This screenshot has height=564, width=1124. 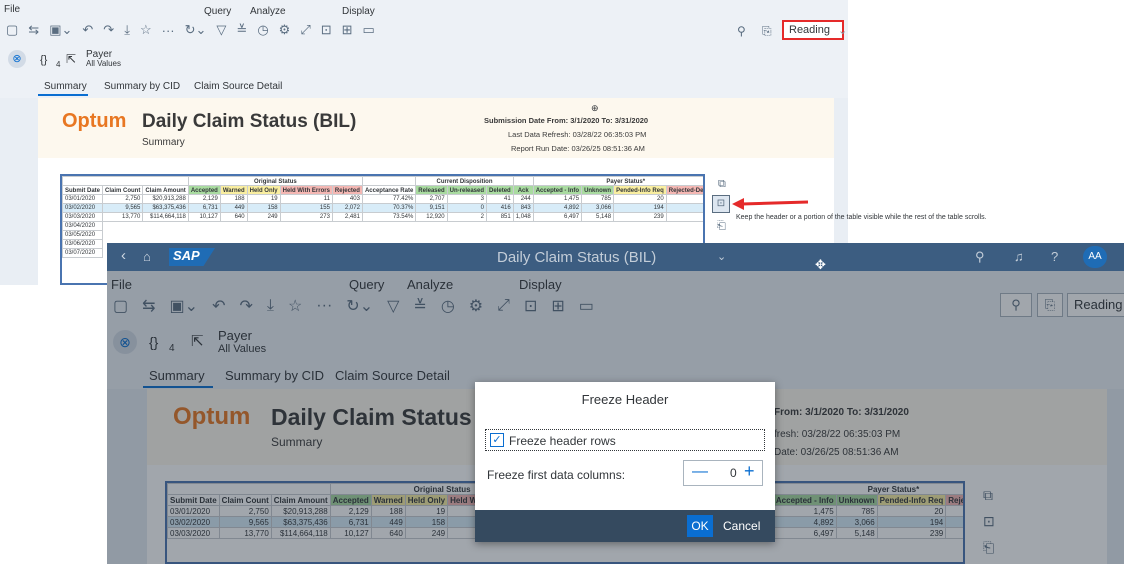 I want to click on column-header: Un-released, so click(x=467, y=190).